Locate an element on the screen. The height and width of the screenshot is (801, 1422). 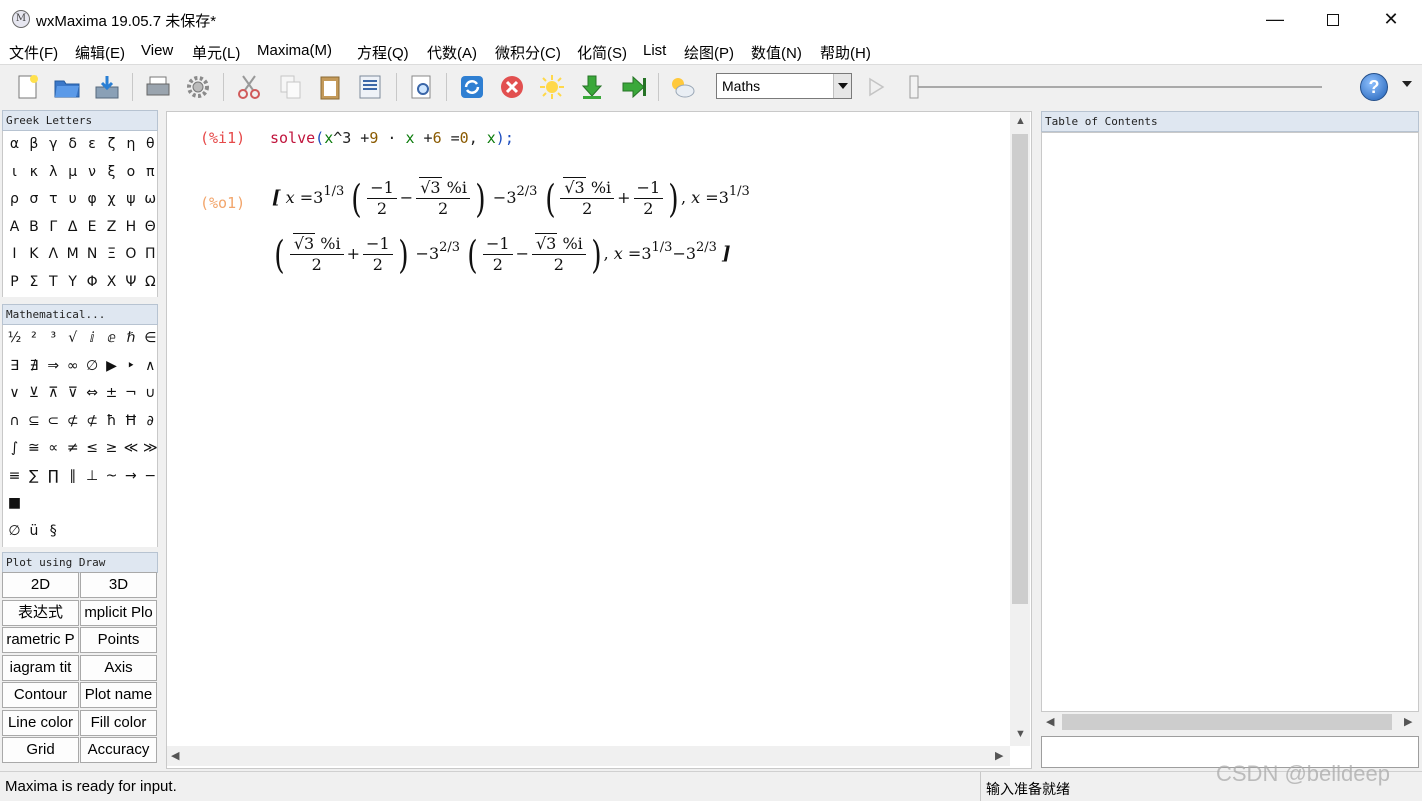
math-symbol: ≡ is located at coordinates (14, 476).